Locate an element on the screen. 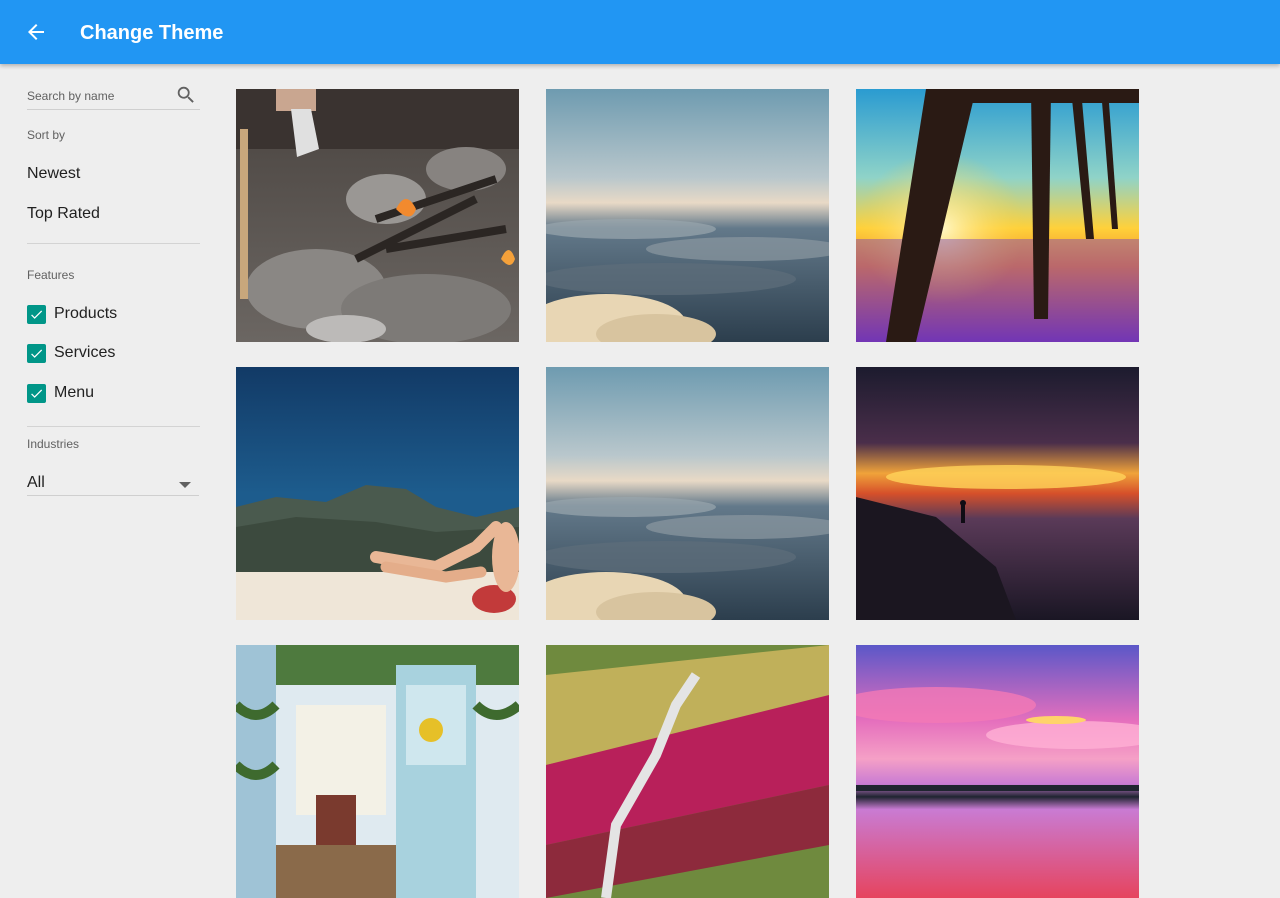  industries-label: Industries is located at coordinates (53, 444).